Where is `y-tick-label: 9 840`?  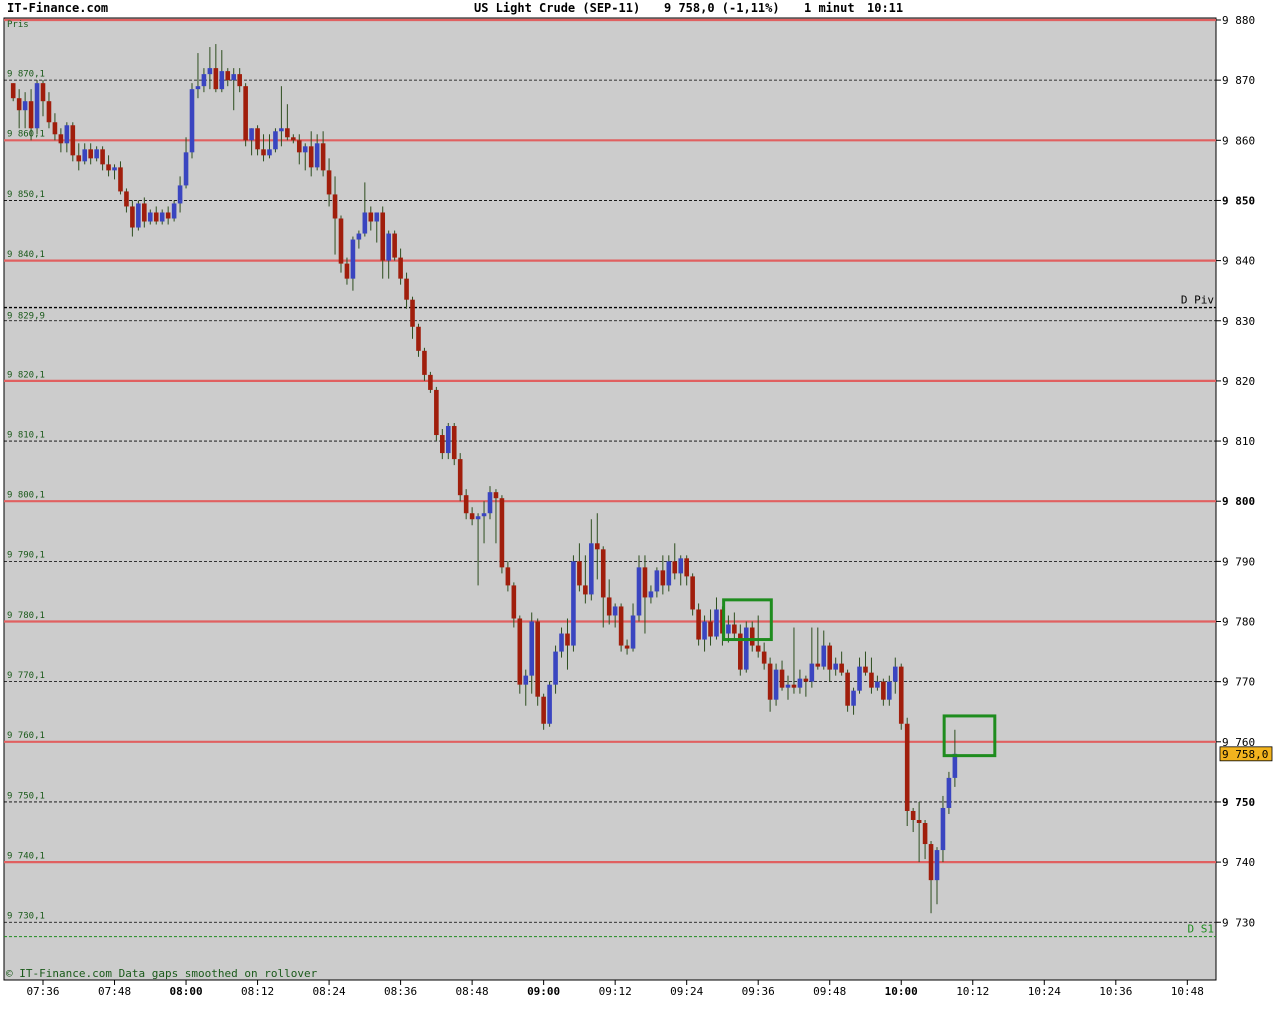
y-tick-label: 9 840 is located at coordinates (1238, 261).